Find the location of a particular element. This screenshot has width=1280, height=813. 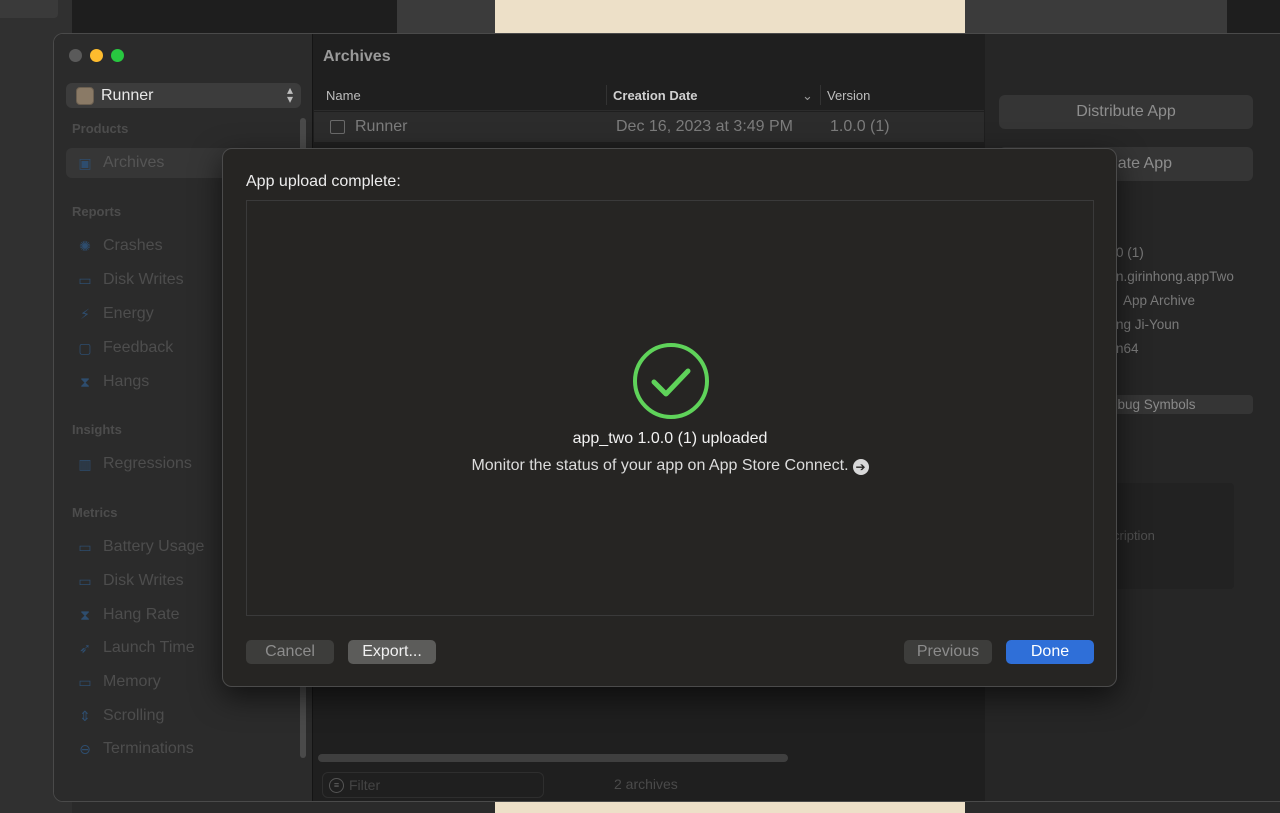

traffic-lights is located at coordinates (96, 55).